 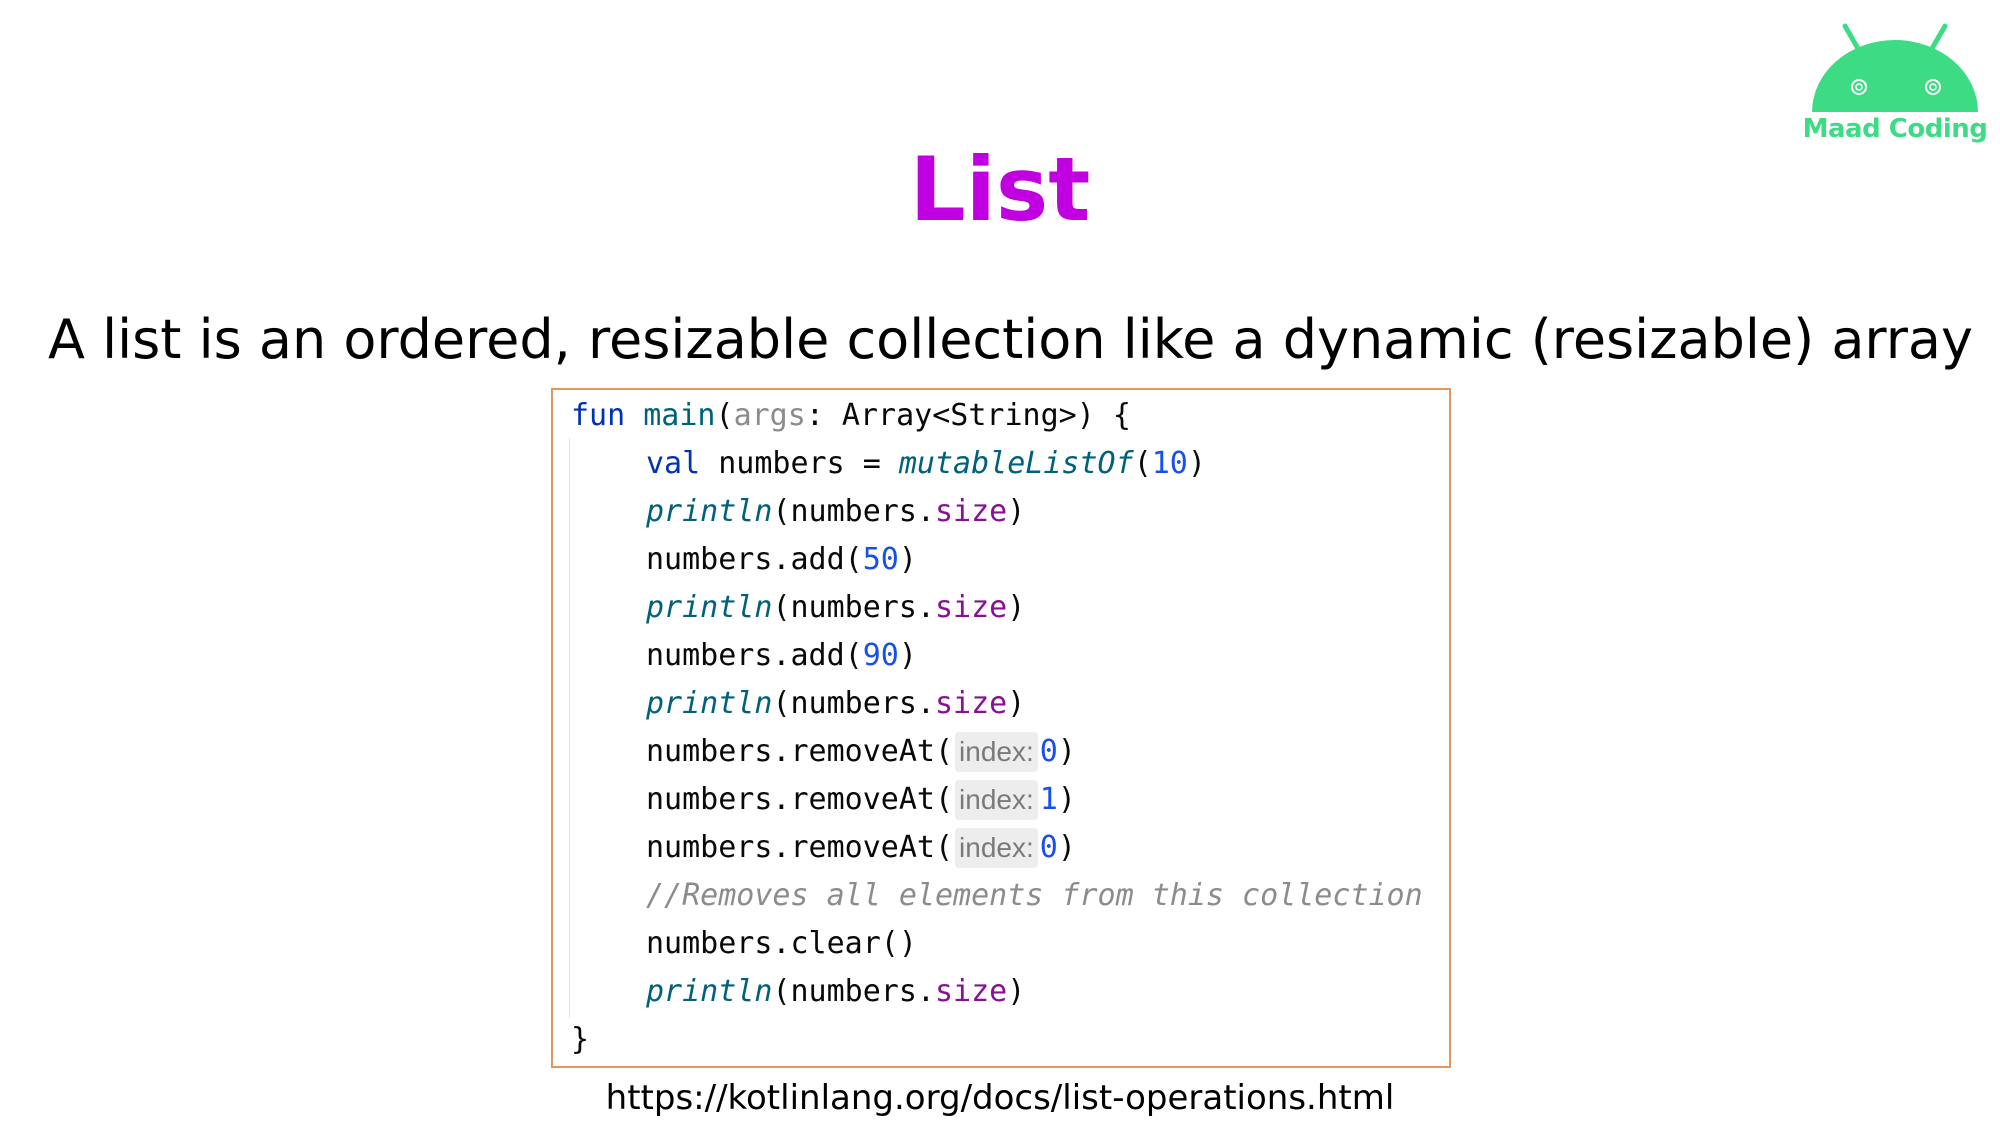 What do you see at coordinates (569, 728) in the screenshot?
I see `indent-guide` at bounding box center [569, 728].